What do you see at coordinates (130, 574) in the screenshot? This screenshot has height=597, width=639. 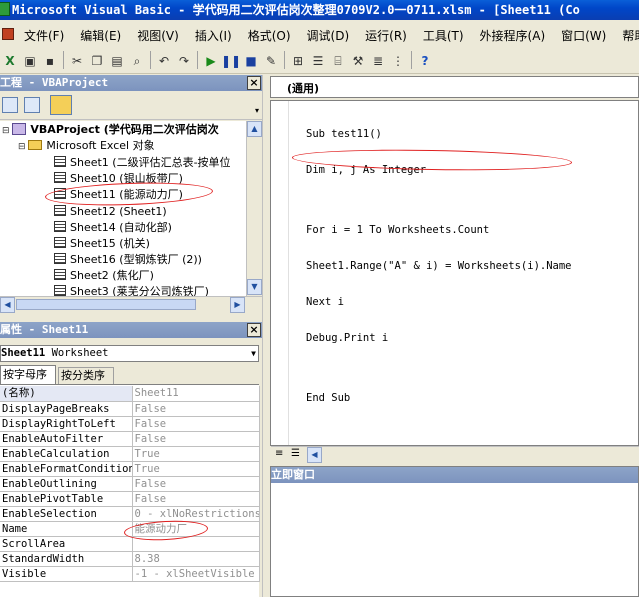 I see `property-row: Visible -1 - xlSheetVisible` at bounding box center [130, 574].